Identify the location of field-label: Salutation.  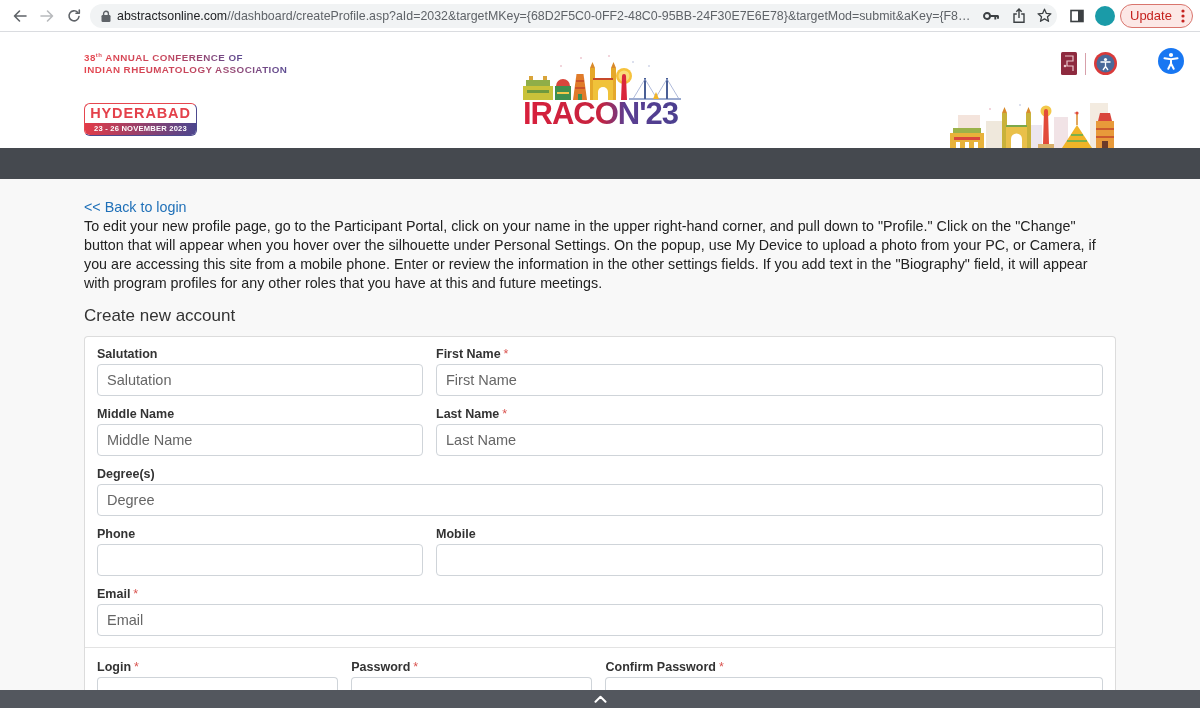
(127, 354).